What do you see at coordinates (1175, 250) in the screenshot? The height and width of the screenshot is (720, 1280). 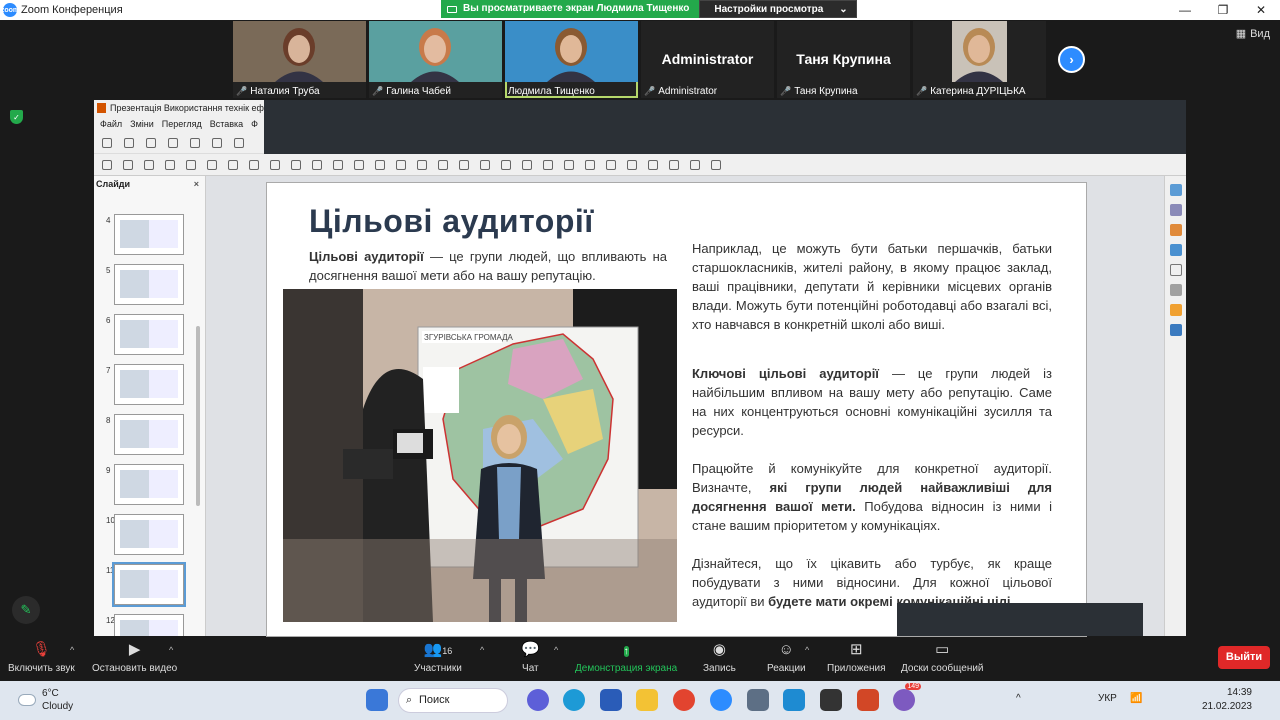 I see `navigator-icon` at bounding box center [1175, 250].